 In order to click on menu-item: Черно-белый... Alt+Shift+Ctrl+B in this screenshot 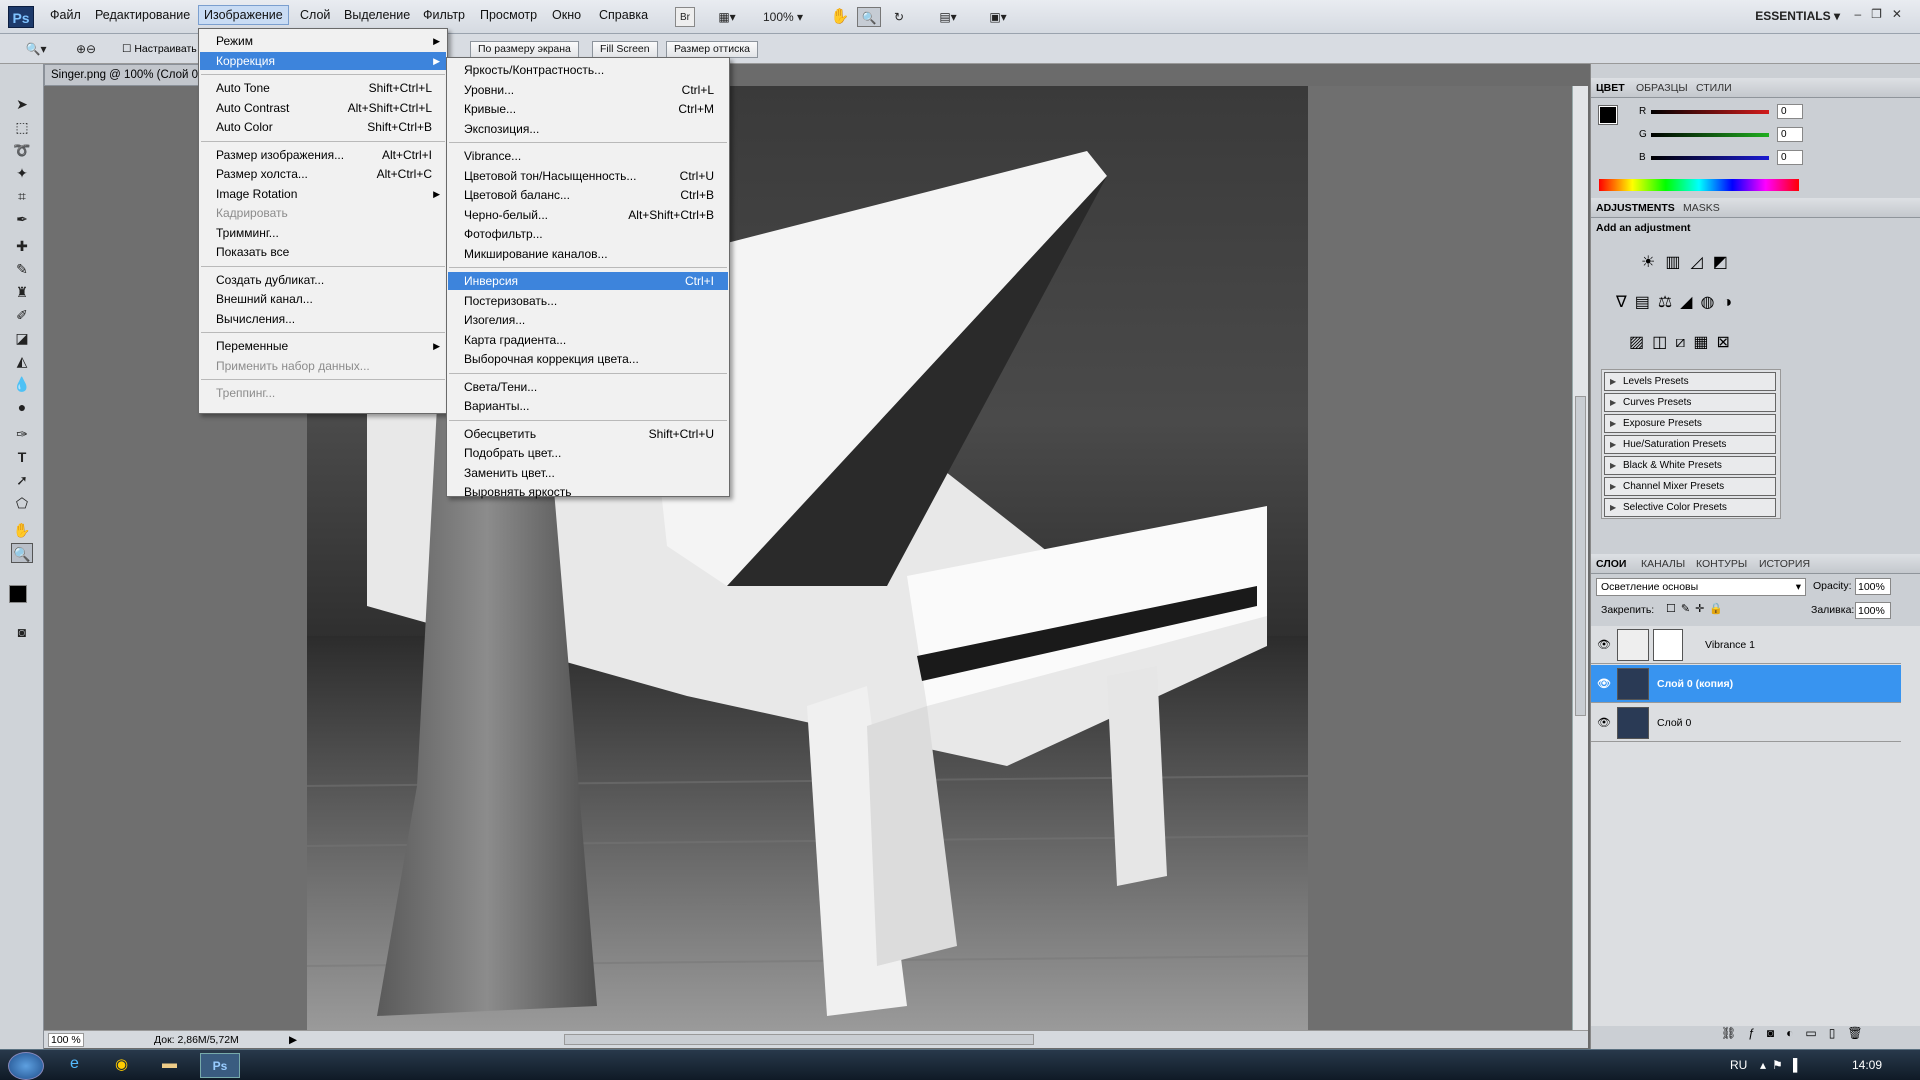, I will do `click(588, 215)`.